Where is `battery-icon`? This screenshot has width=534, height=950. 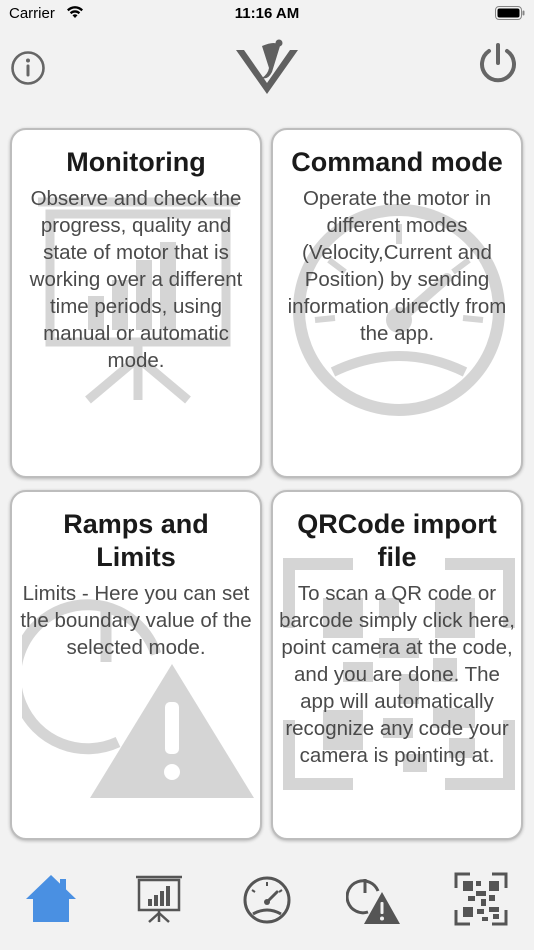
battery-icon is located at coordinates (510, 13).